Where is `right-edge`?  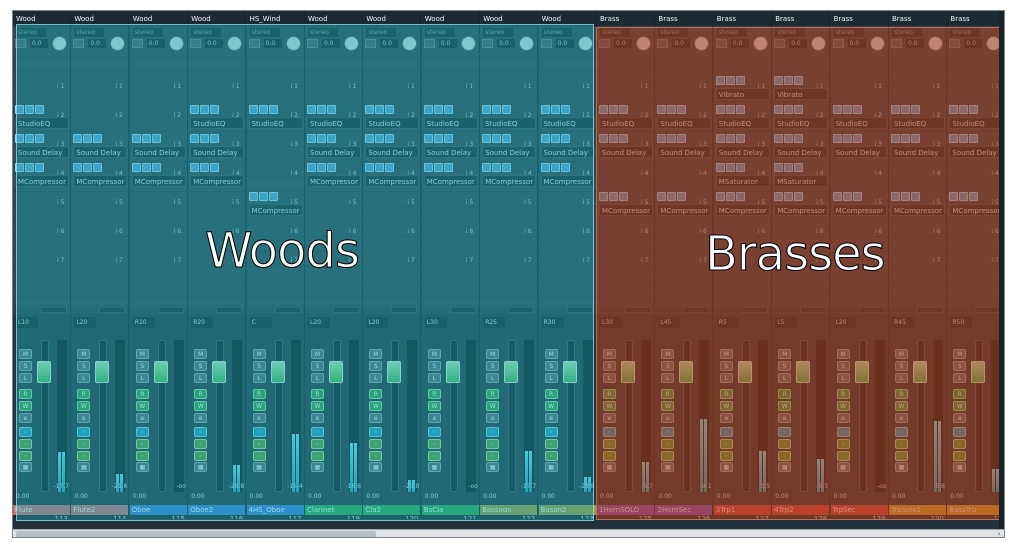
right-edge is located at coordinates (1001, 270).